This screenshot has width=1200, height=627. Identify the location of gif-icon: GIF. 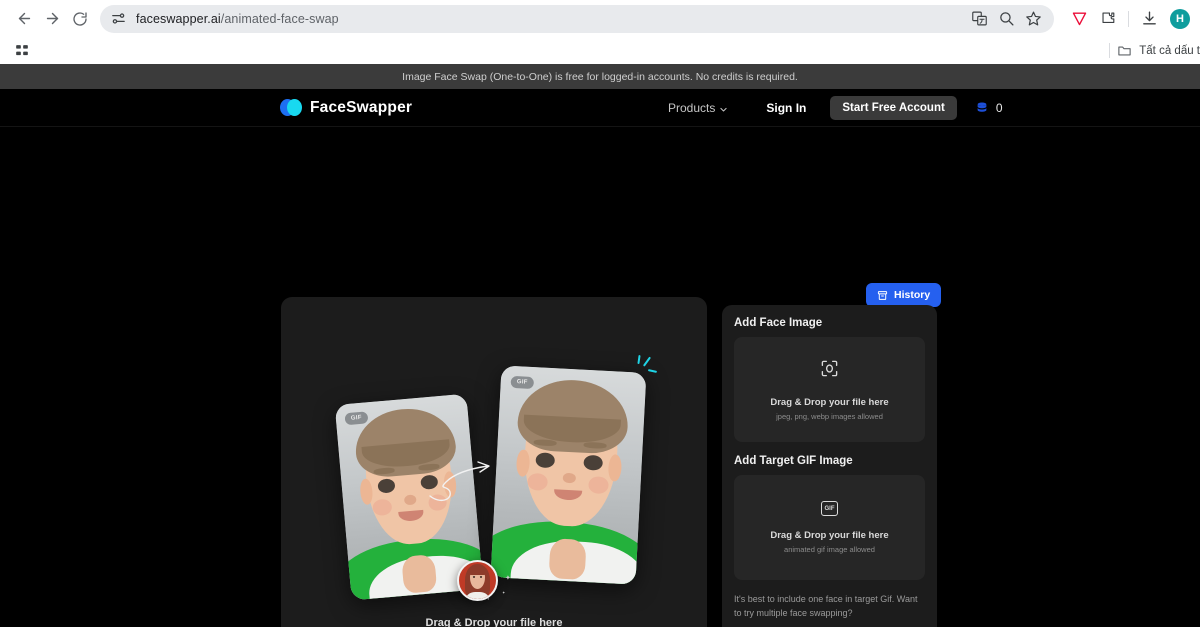
(829, 508).